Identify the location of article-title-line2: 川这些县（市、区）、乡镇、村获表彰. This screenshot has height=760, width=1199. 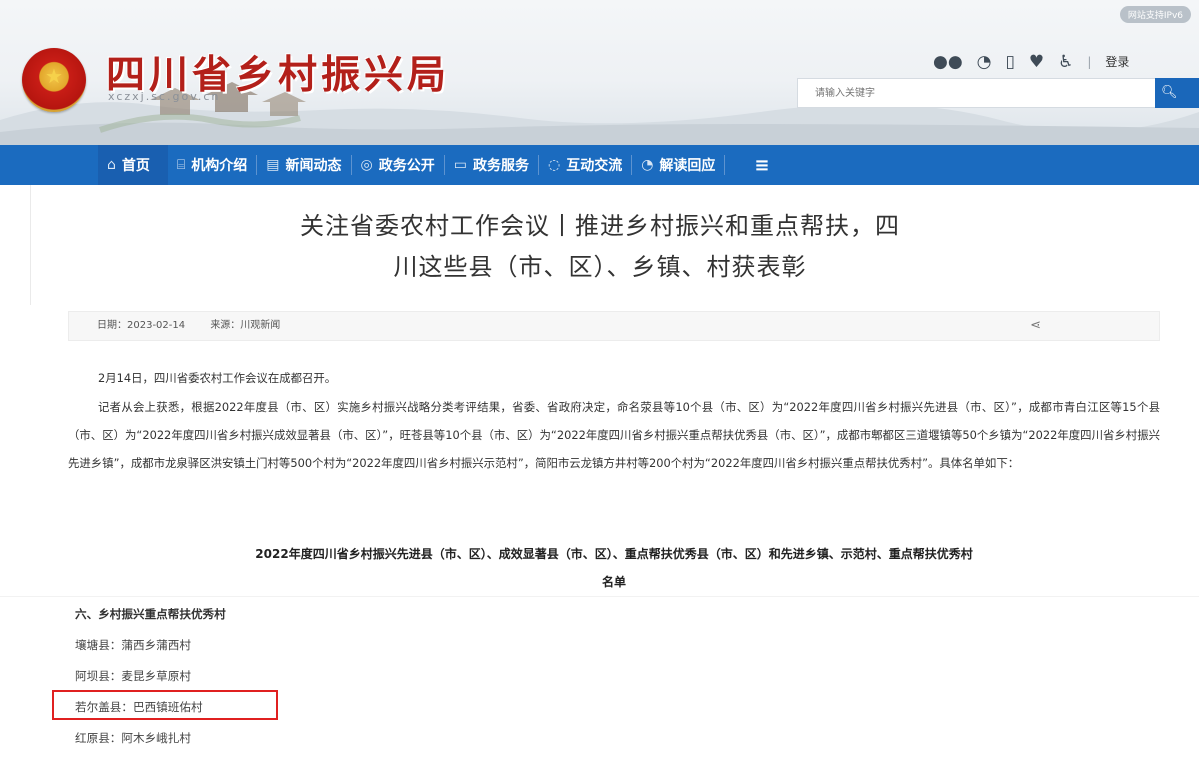
(600, 267).